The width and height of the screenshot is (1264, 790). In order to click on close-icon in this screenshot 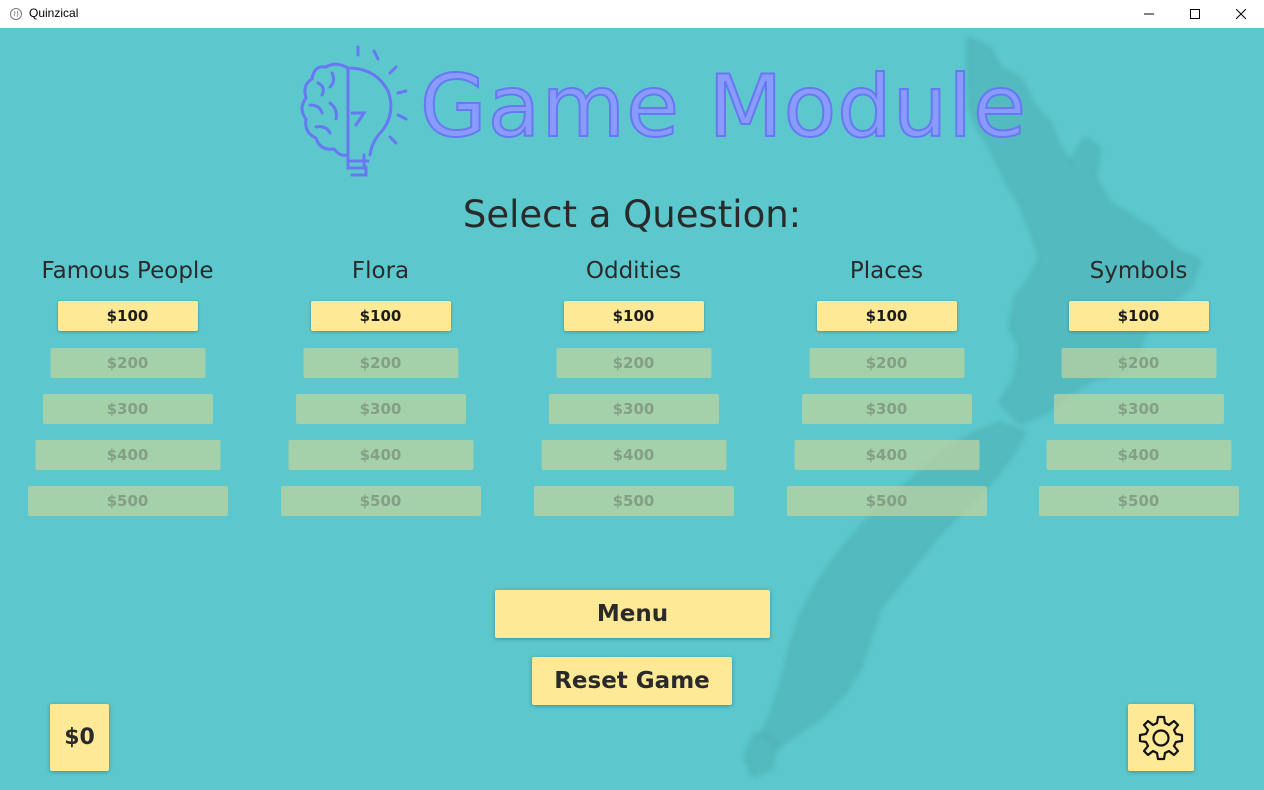, I will do `click(1241, 14)`.